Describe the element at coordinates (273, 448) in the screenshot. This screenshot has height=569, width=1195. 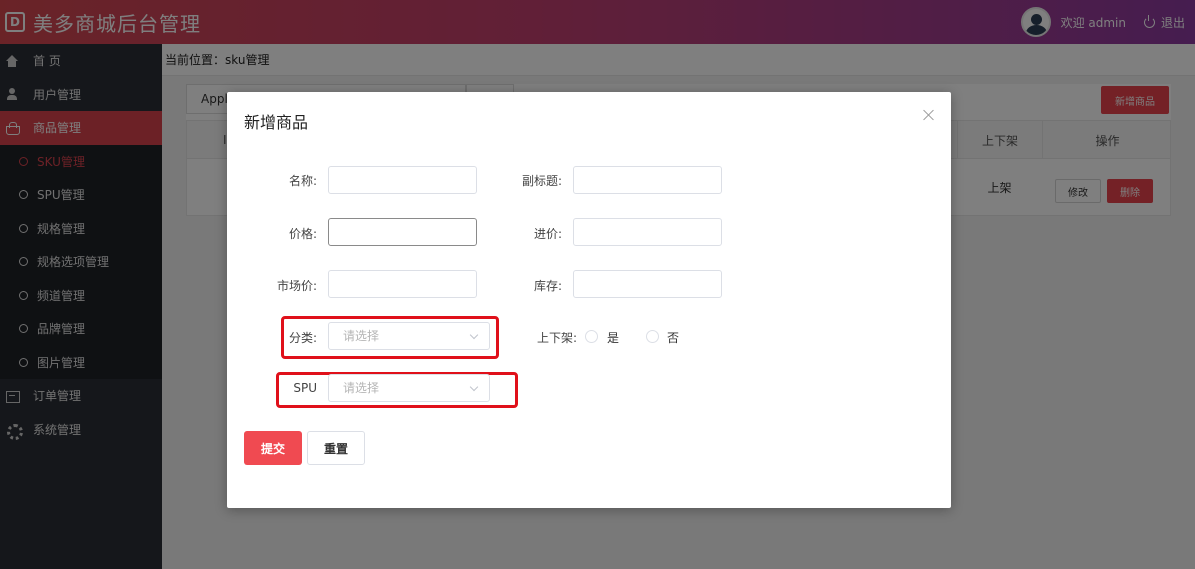
I see `submit-button: 提交` at that location.